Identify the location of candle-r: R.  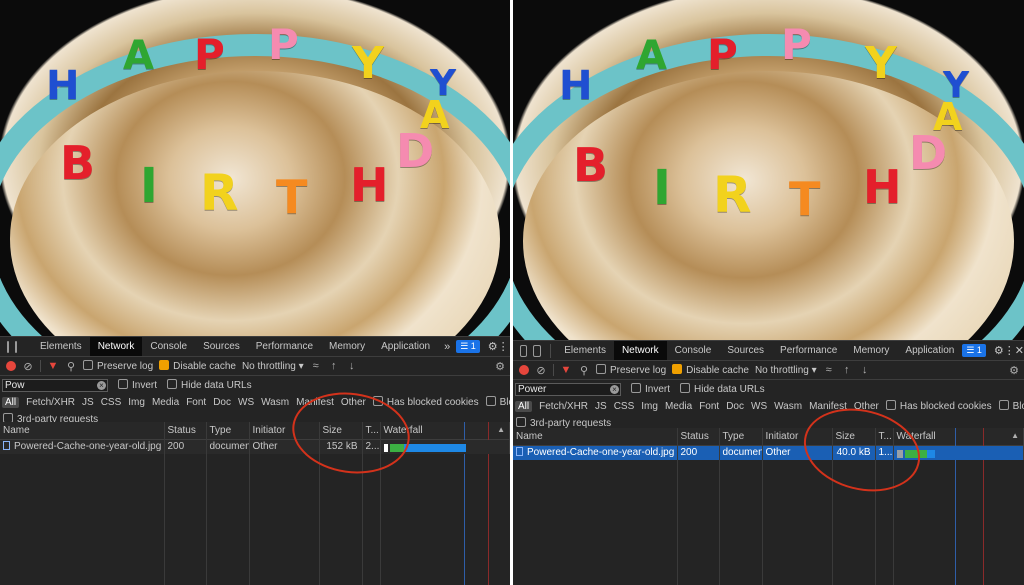
(732, 195).